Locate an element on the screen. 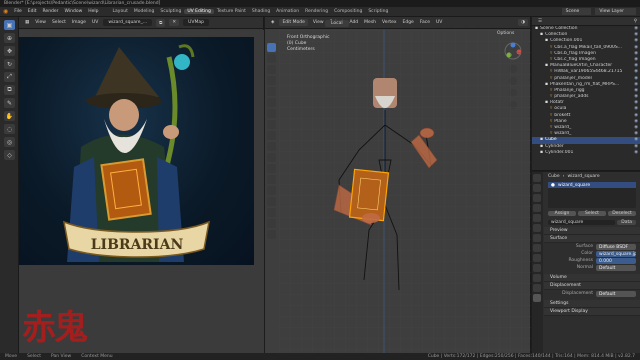  image-menu-uv: UV is located at coordinates (95, 22).